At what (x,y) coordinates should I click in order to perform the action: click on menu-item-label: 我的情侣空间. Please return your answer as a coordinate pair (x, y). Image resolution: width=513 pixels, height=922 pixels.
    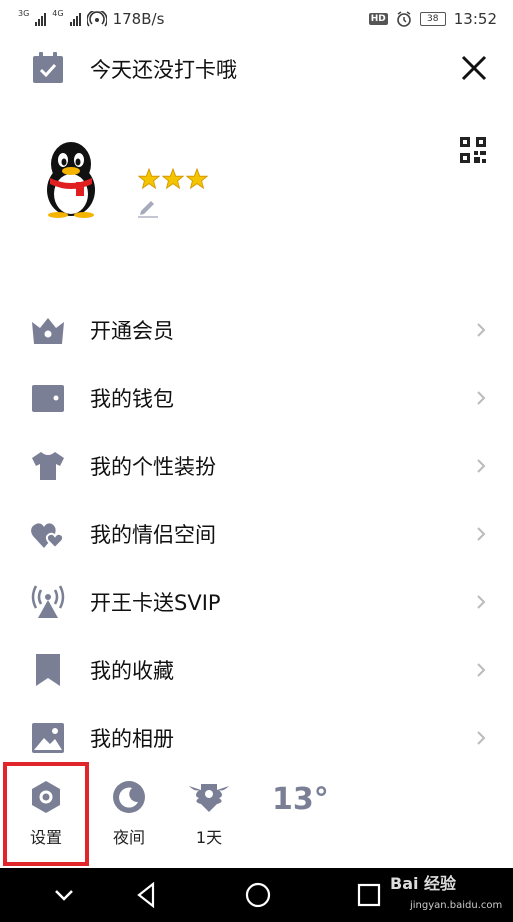
    Looking at the image, I should click on (153, 535).